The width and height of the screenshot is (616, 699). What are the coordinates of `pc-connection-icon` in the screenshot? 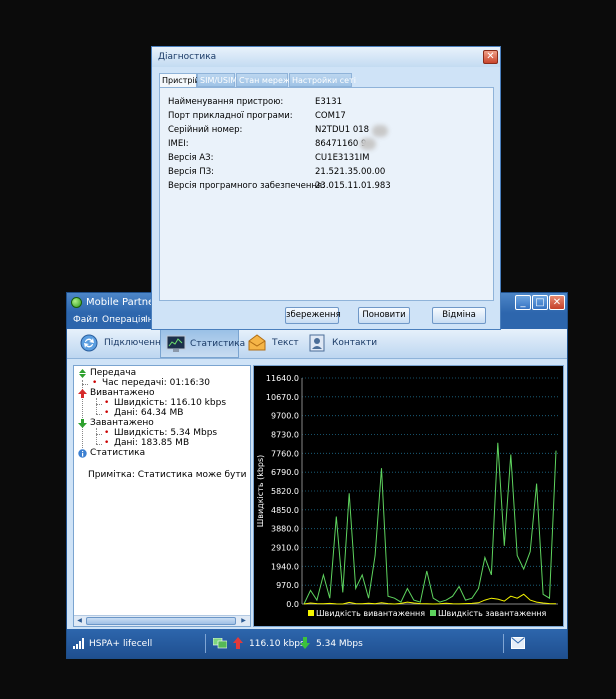 It's located at (220, 643).